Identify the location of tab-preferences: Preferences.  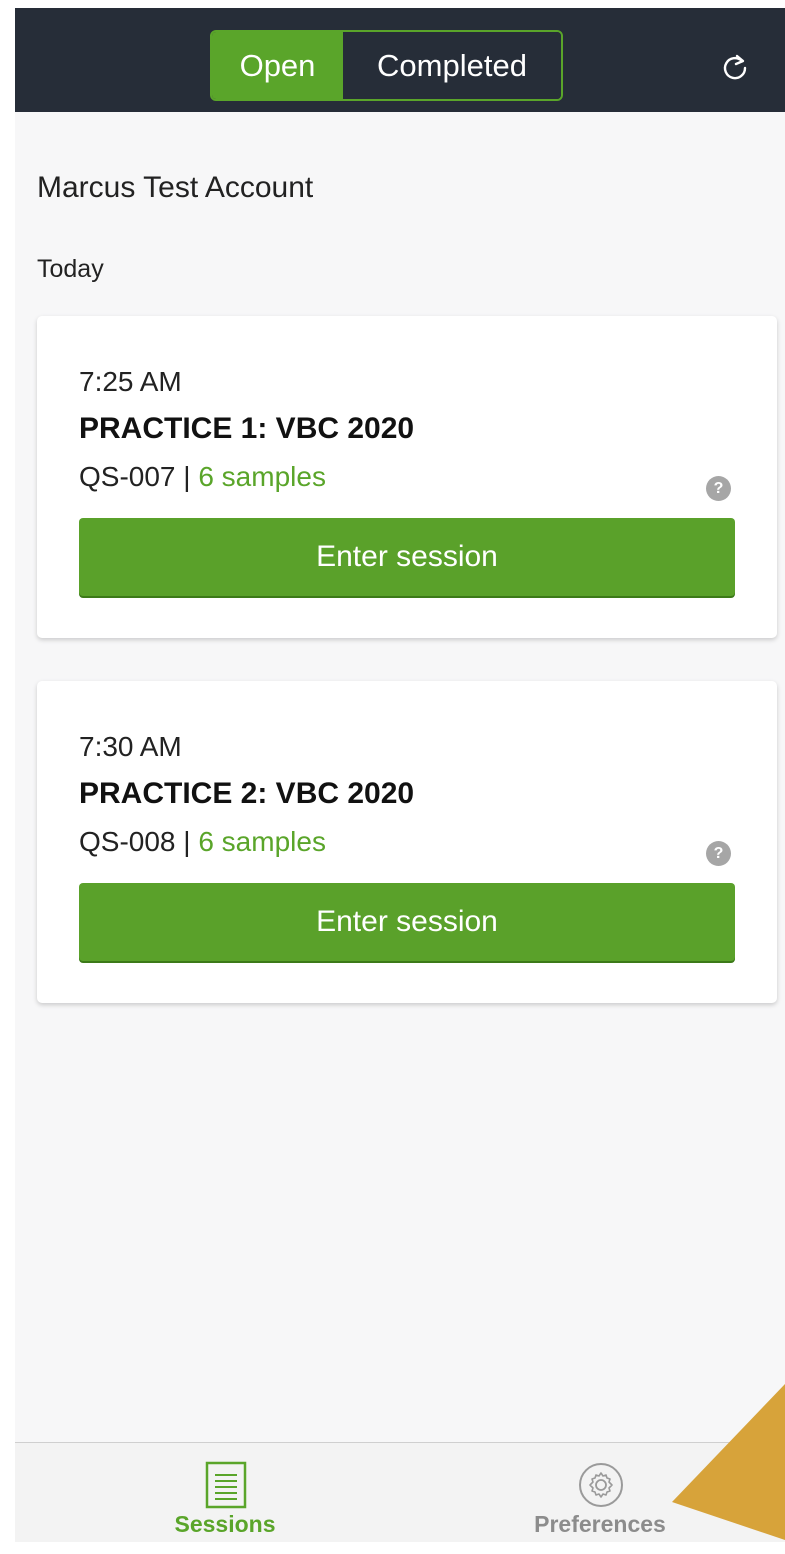
(600, 1492).